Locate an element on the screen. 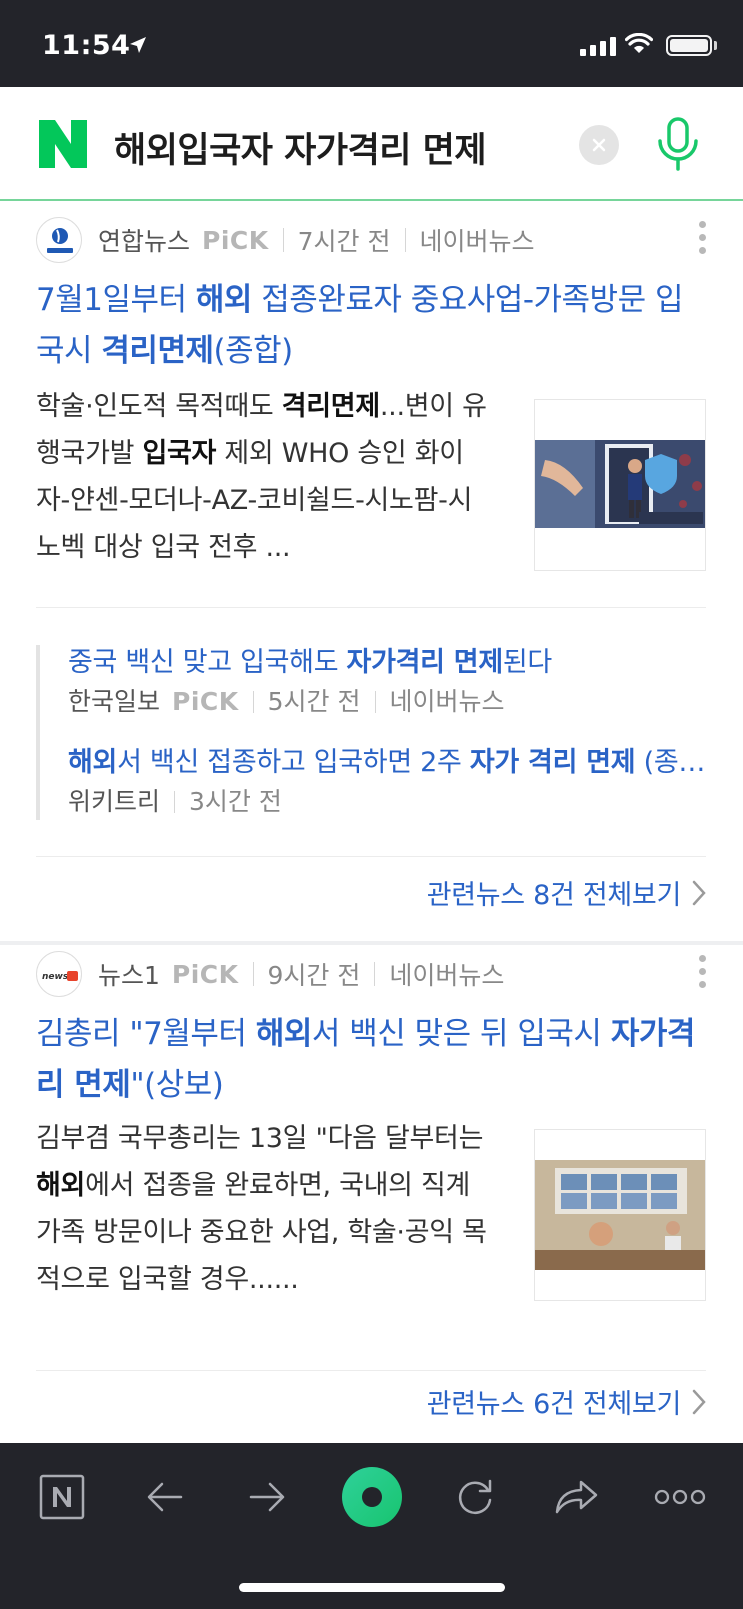  title-text: 7월1일부터 is located at coordinates (116, 300).